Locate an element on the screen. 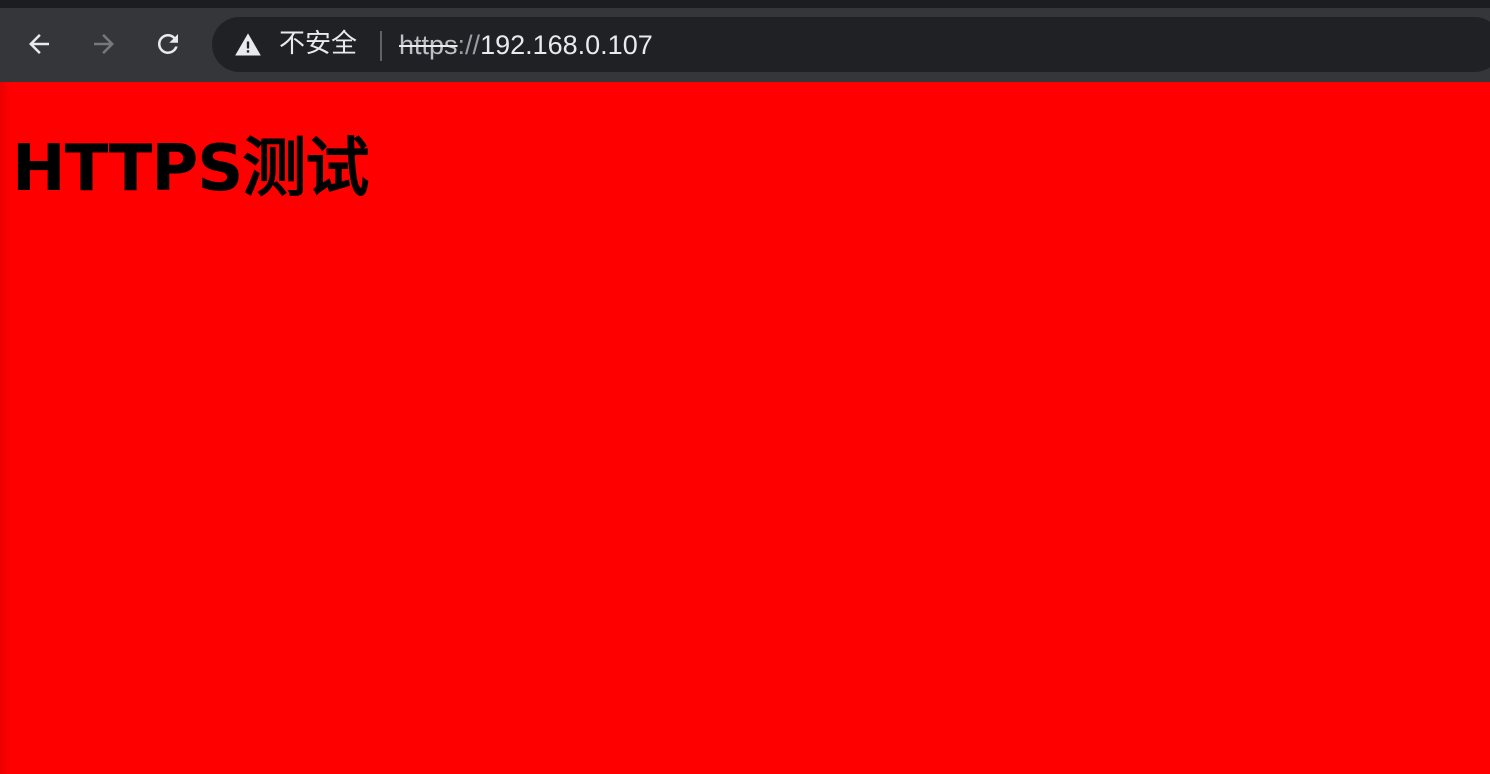  address-bar: 不安全 https://192.168.0.107 is located at coordinates (851, 44).